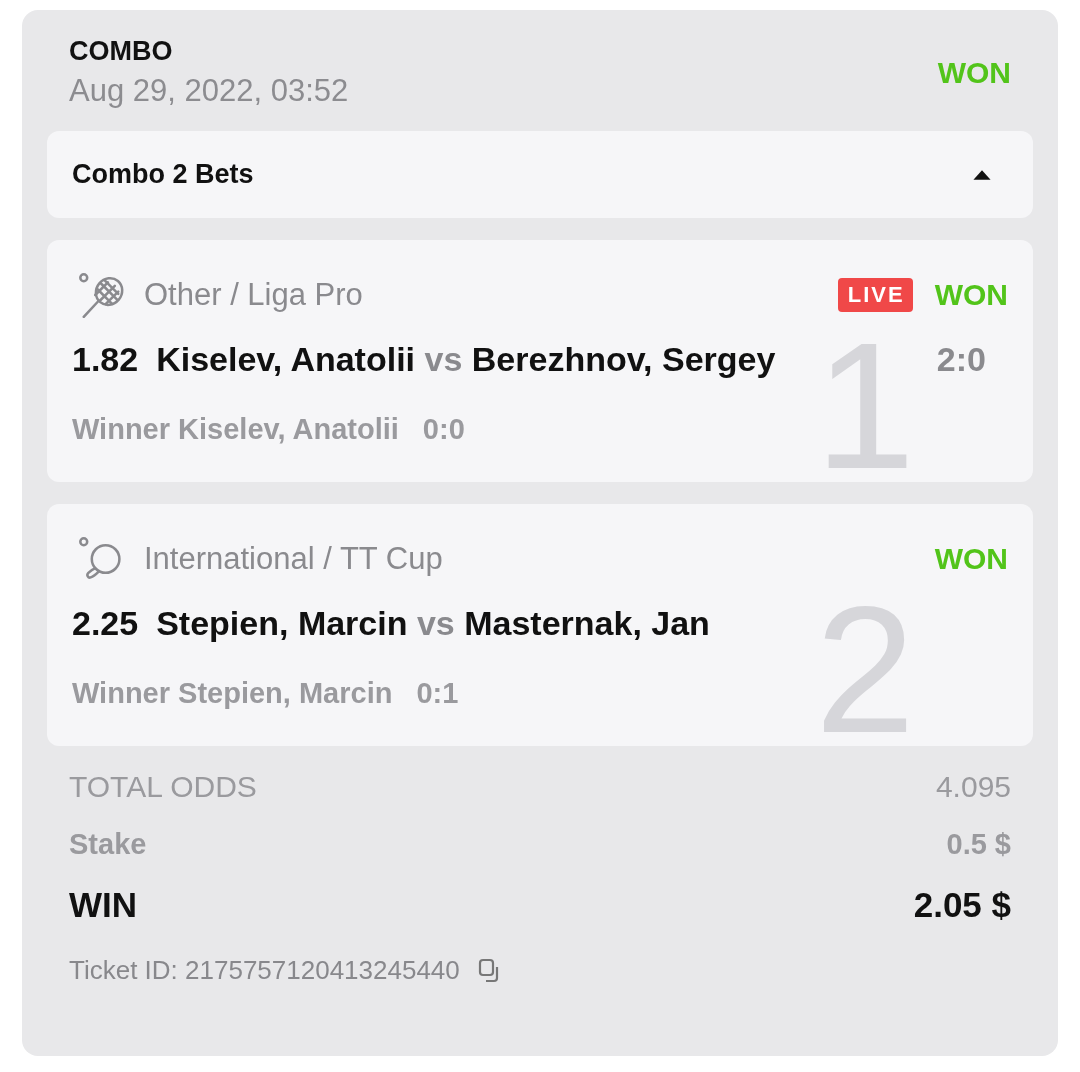 Image resolution: width=1080 pixels, height=1072 pixels. I want to click on league-name: Other / Liga Pro, so click(253, 295).